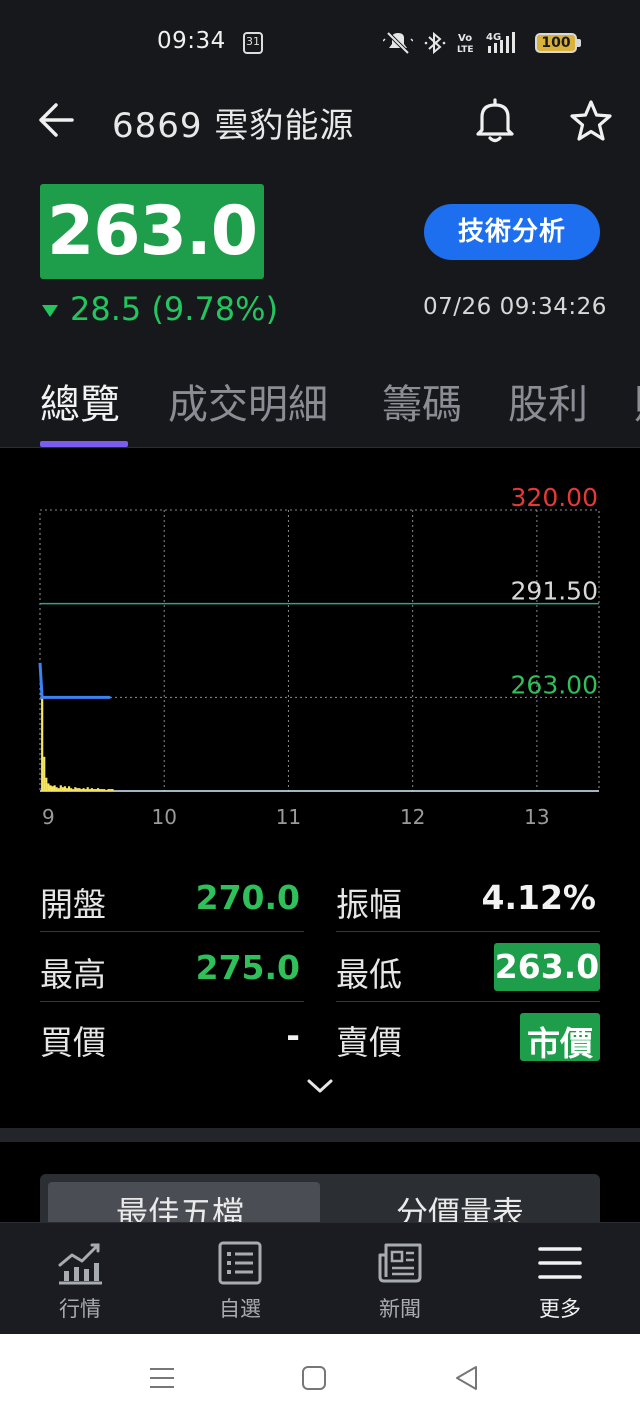 The image size is (640, 1422). I want to click on nav-quotes: 行情, so click(80, 1279).